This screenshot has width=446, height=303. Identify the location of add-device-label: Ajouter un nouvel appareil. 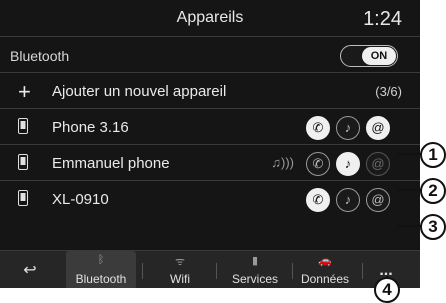
(139, 91).